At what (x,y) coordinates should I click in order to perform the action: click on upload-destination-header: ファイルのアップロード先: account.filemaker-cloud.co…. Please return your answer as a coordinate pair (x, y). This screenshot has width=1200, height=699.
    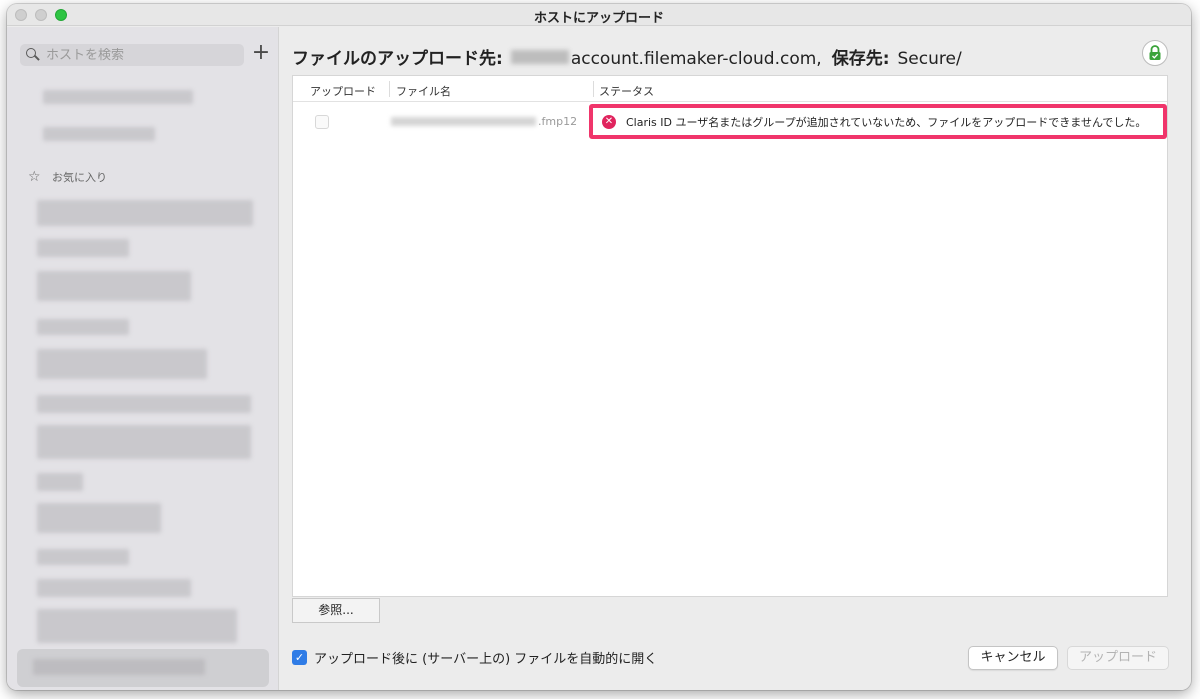
    Looking at the image, I should click on (627, 56).